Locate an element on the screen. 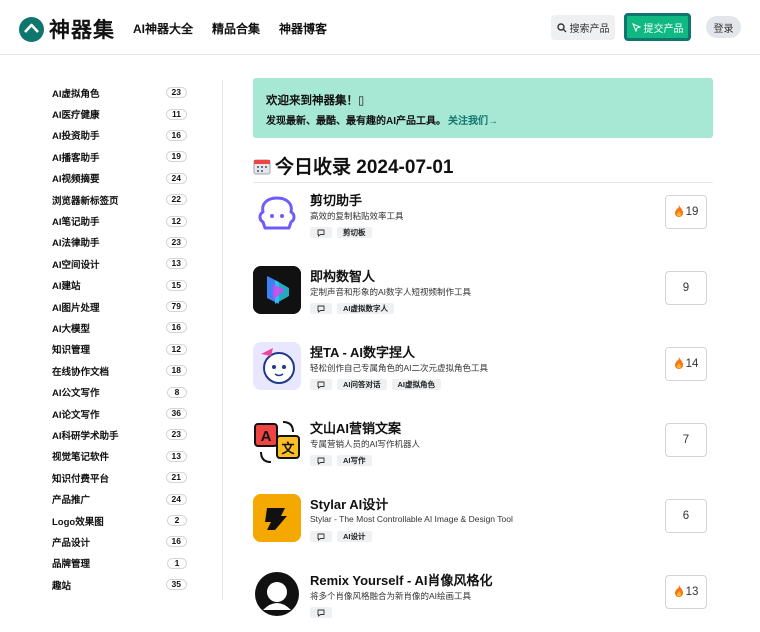 This screenshot has width=760, height=632. sidebar-item: AI视频摘要 24 is located at coordinates (119, 178).